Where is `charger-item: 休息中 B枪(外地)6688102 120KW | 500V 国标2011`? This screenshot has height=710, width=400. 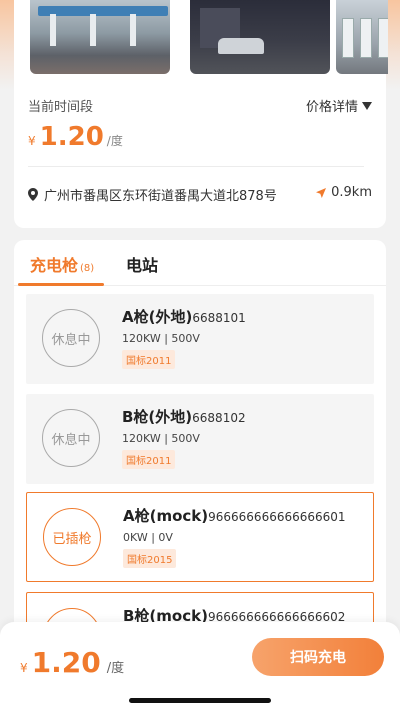 charger-item: 休息中 B枪(外地)6688102 120KW | 500V 国标2011 is located at coordinates (200, 439).